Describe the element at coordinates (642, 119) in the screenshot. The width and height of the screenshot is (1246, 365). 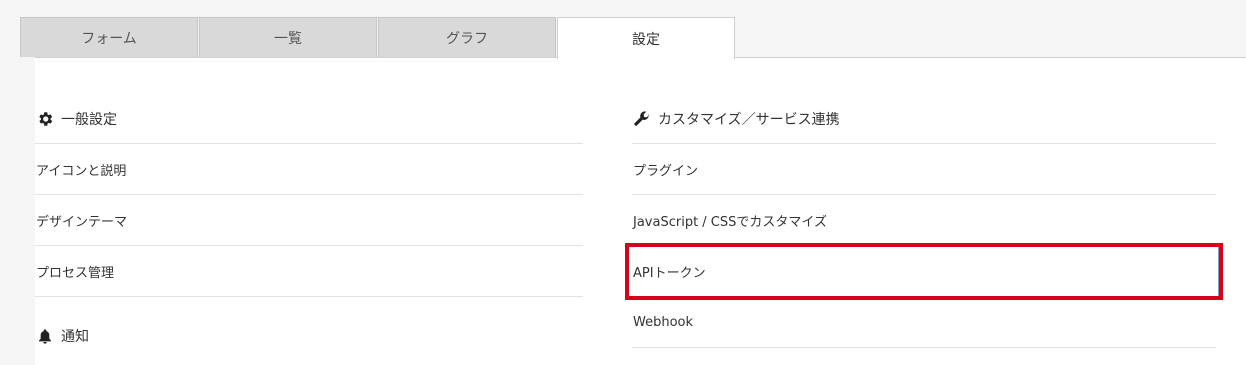
I see `wrench-icon` at that location.